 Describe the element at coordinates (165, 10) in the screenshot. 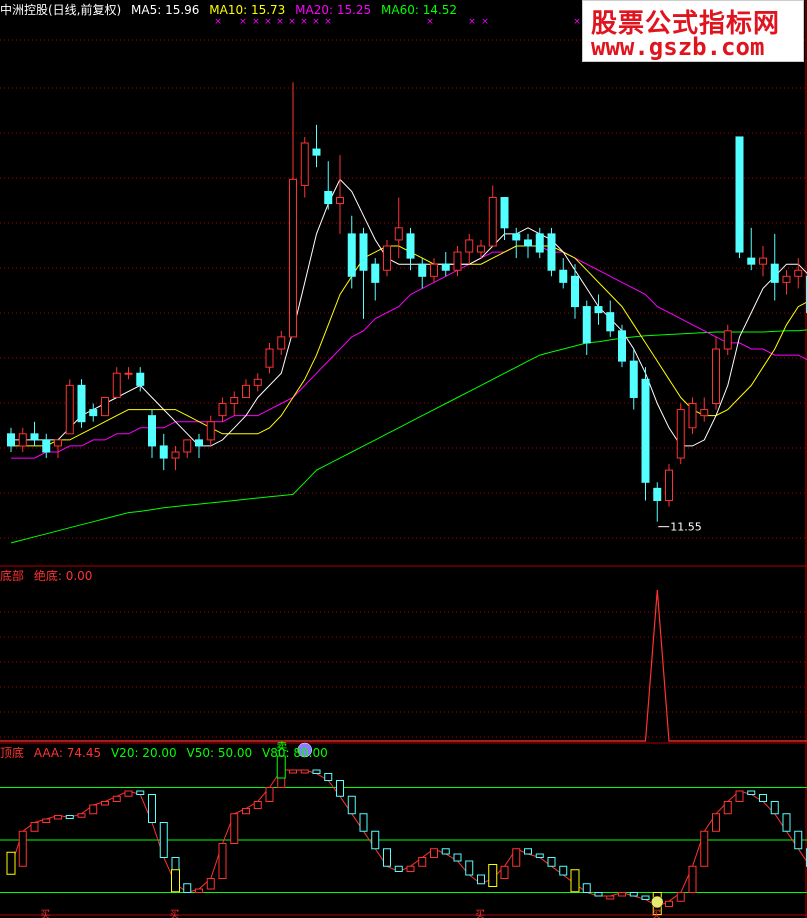

I see `ma5-value: MA5: 15.96` at that location.